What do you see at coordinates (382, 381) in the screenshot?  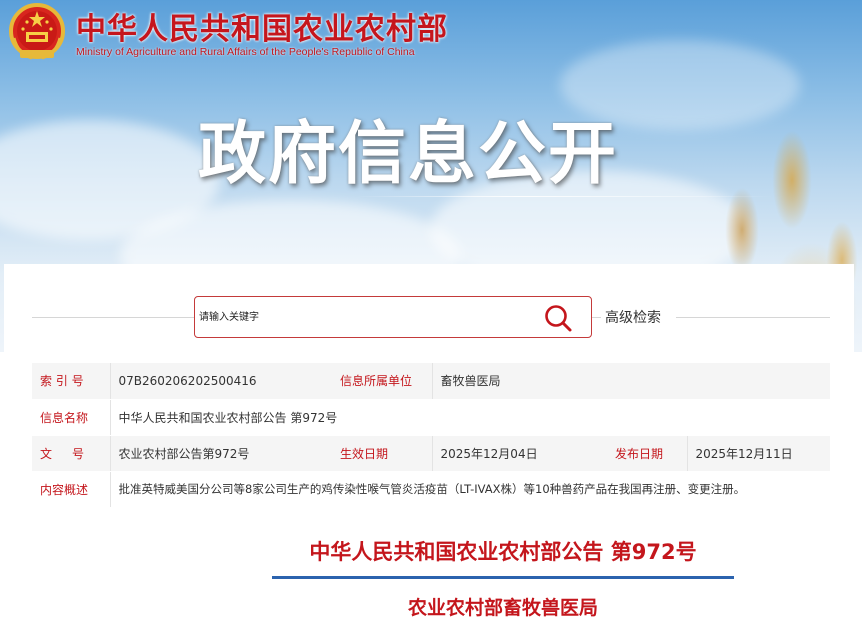 I see `unit-label: 信息所属单位` at bounding box center [382, 381].